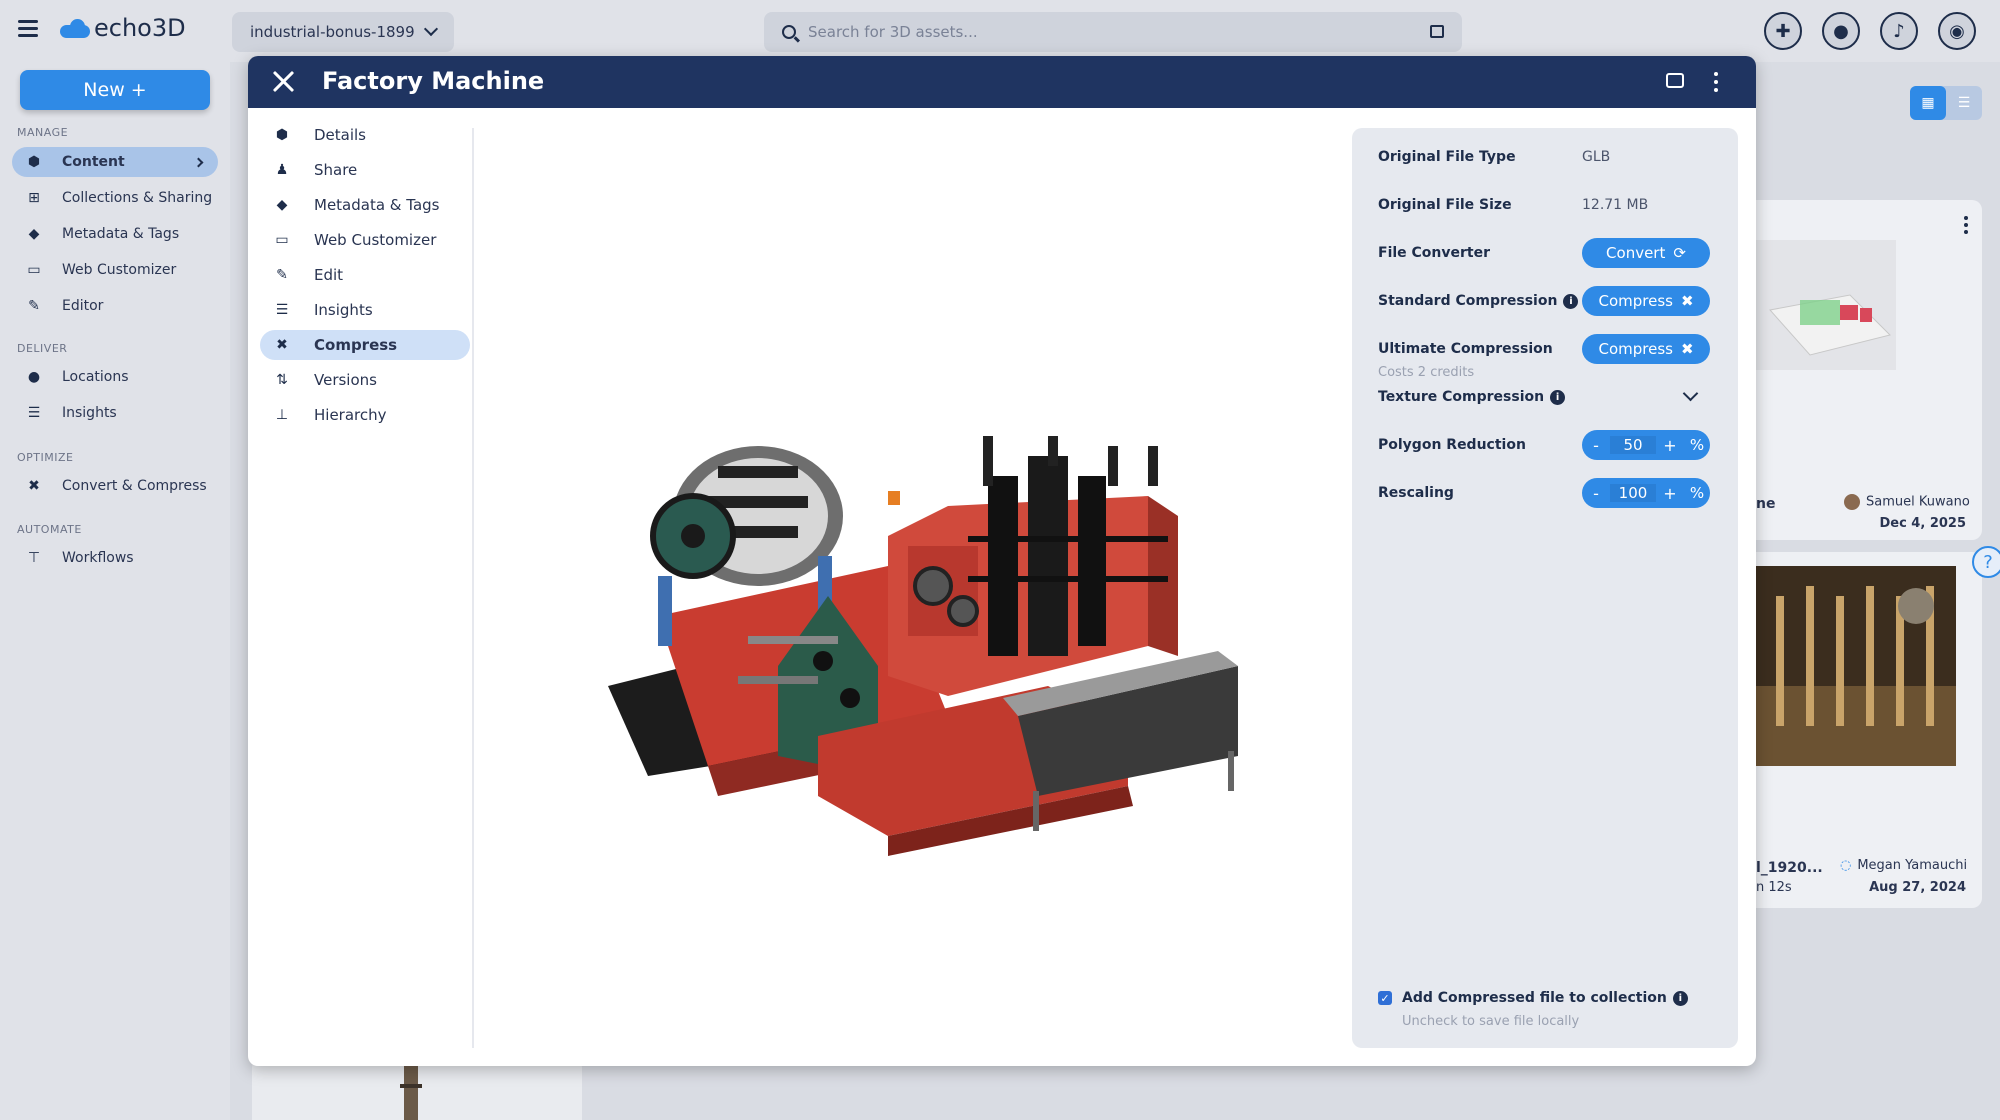  I want to click on file-converter-row: File Converter Convert ⟳, so click(1544, 253).